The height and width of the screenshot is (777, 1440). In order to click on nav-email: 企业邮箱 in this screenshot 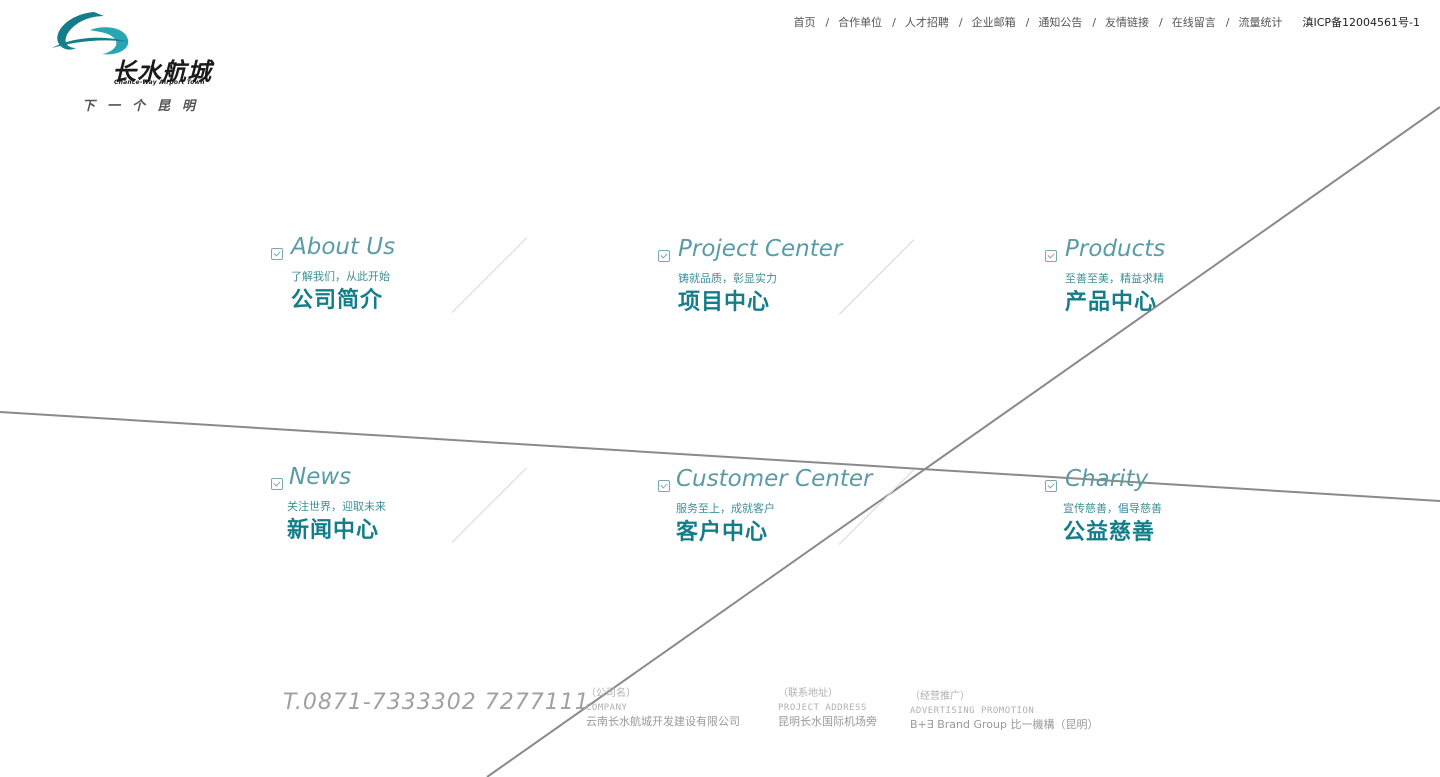, I will do `click(994, 22)`.